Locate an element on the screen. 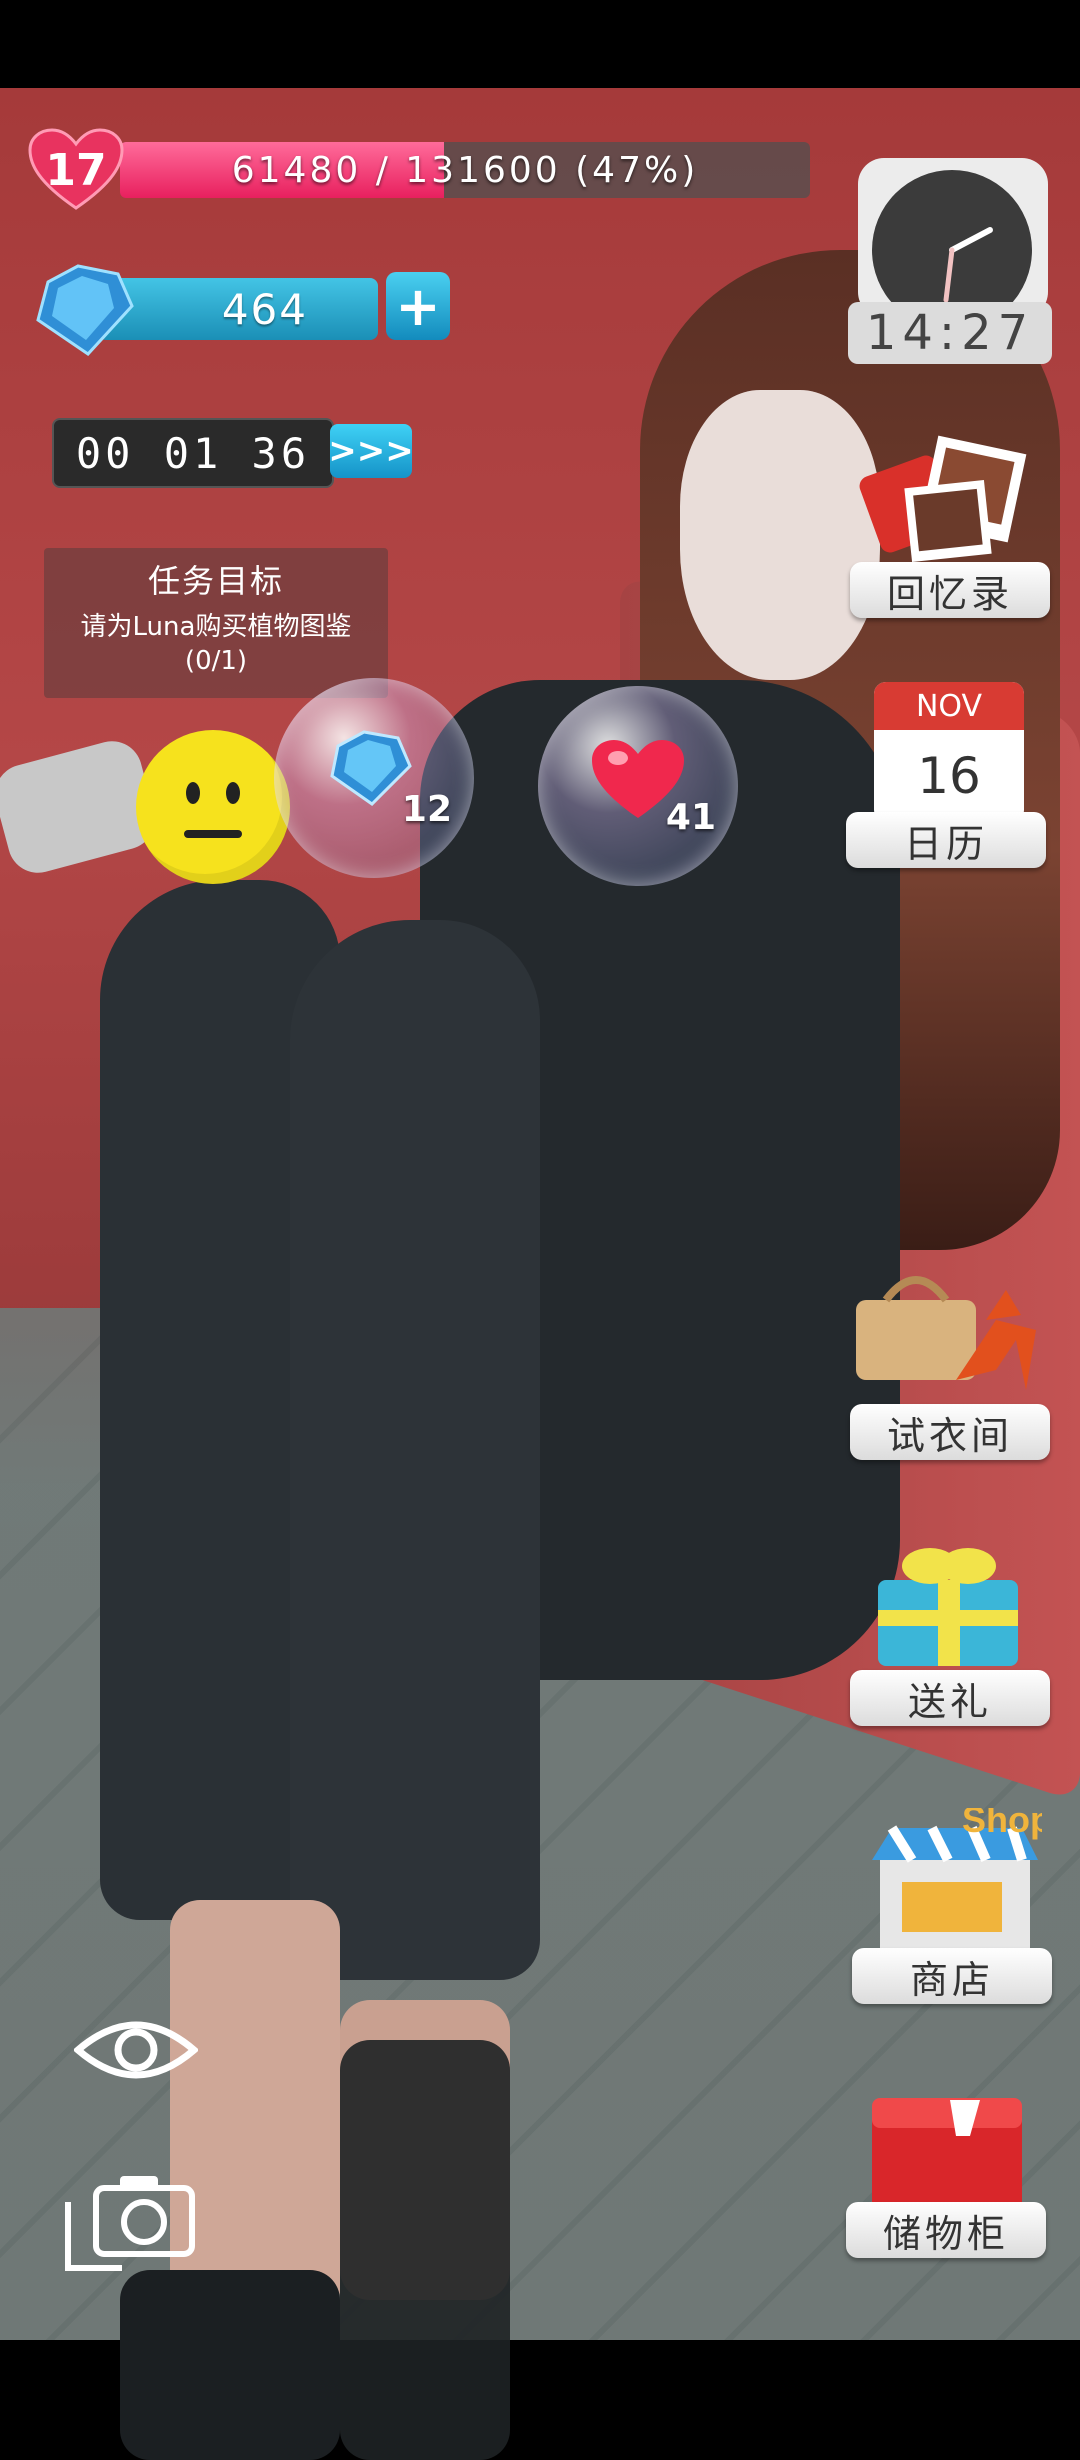 The height and width of the screenshot is (2460, 1080). handbag-shoe-icon is located at coordinates (946, 1333).